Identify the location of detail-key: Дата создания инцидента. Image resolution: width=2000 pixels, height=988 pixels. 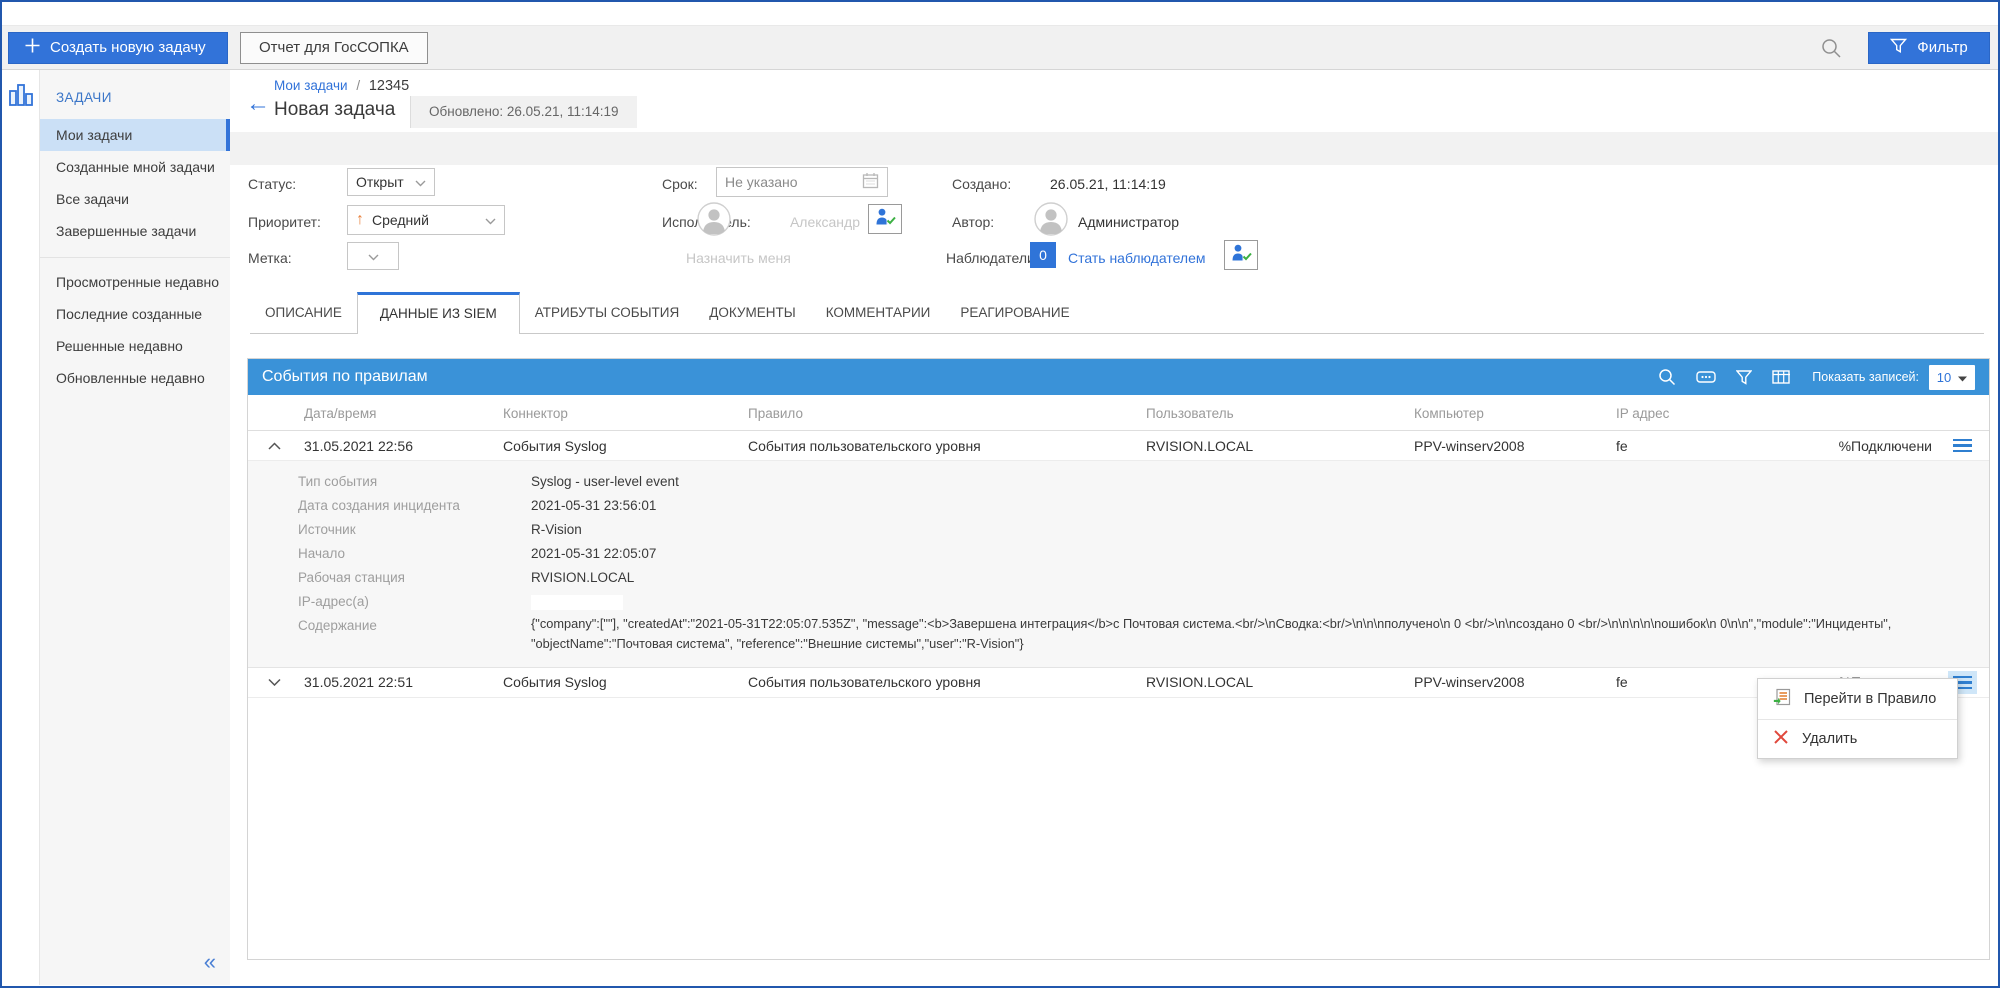
(379, 505).